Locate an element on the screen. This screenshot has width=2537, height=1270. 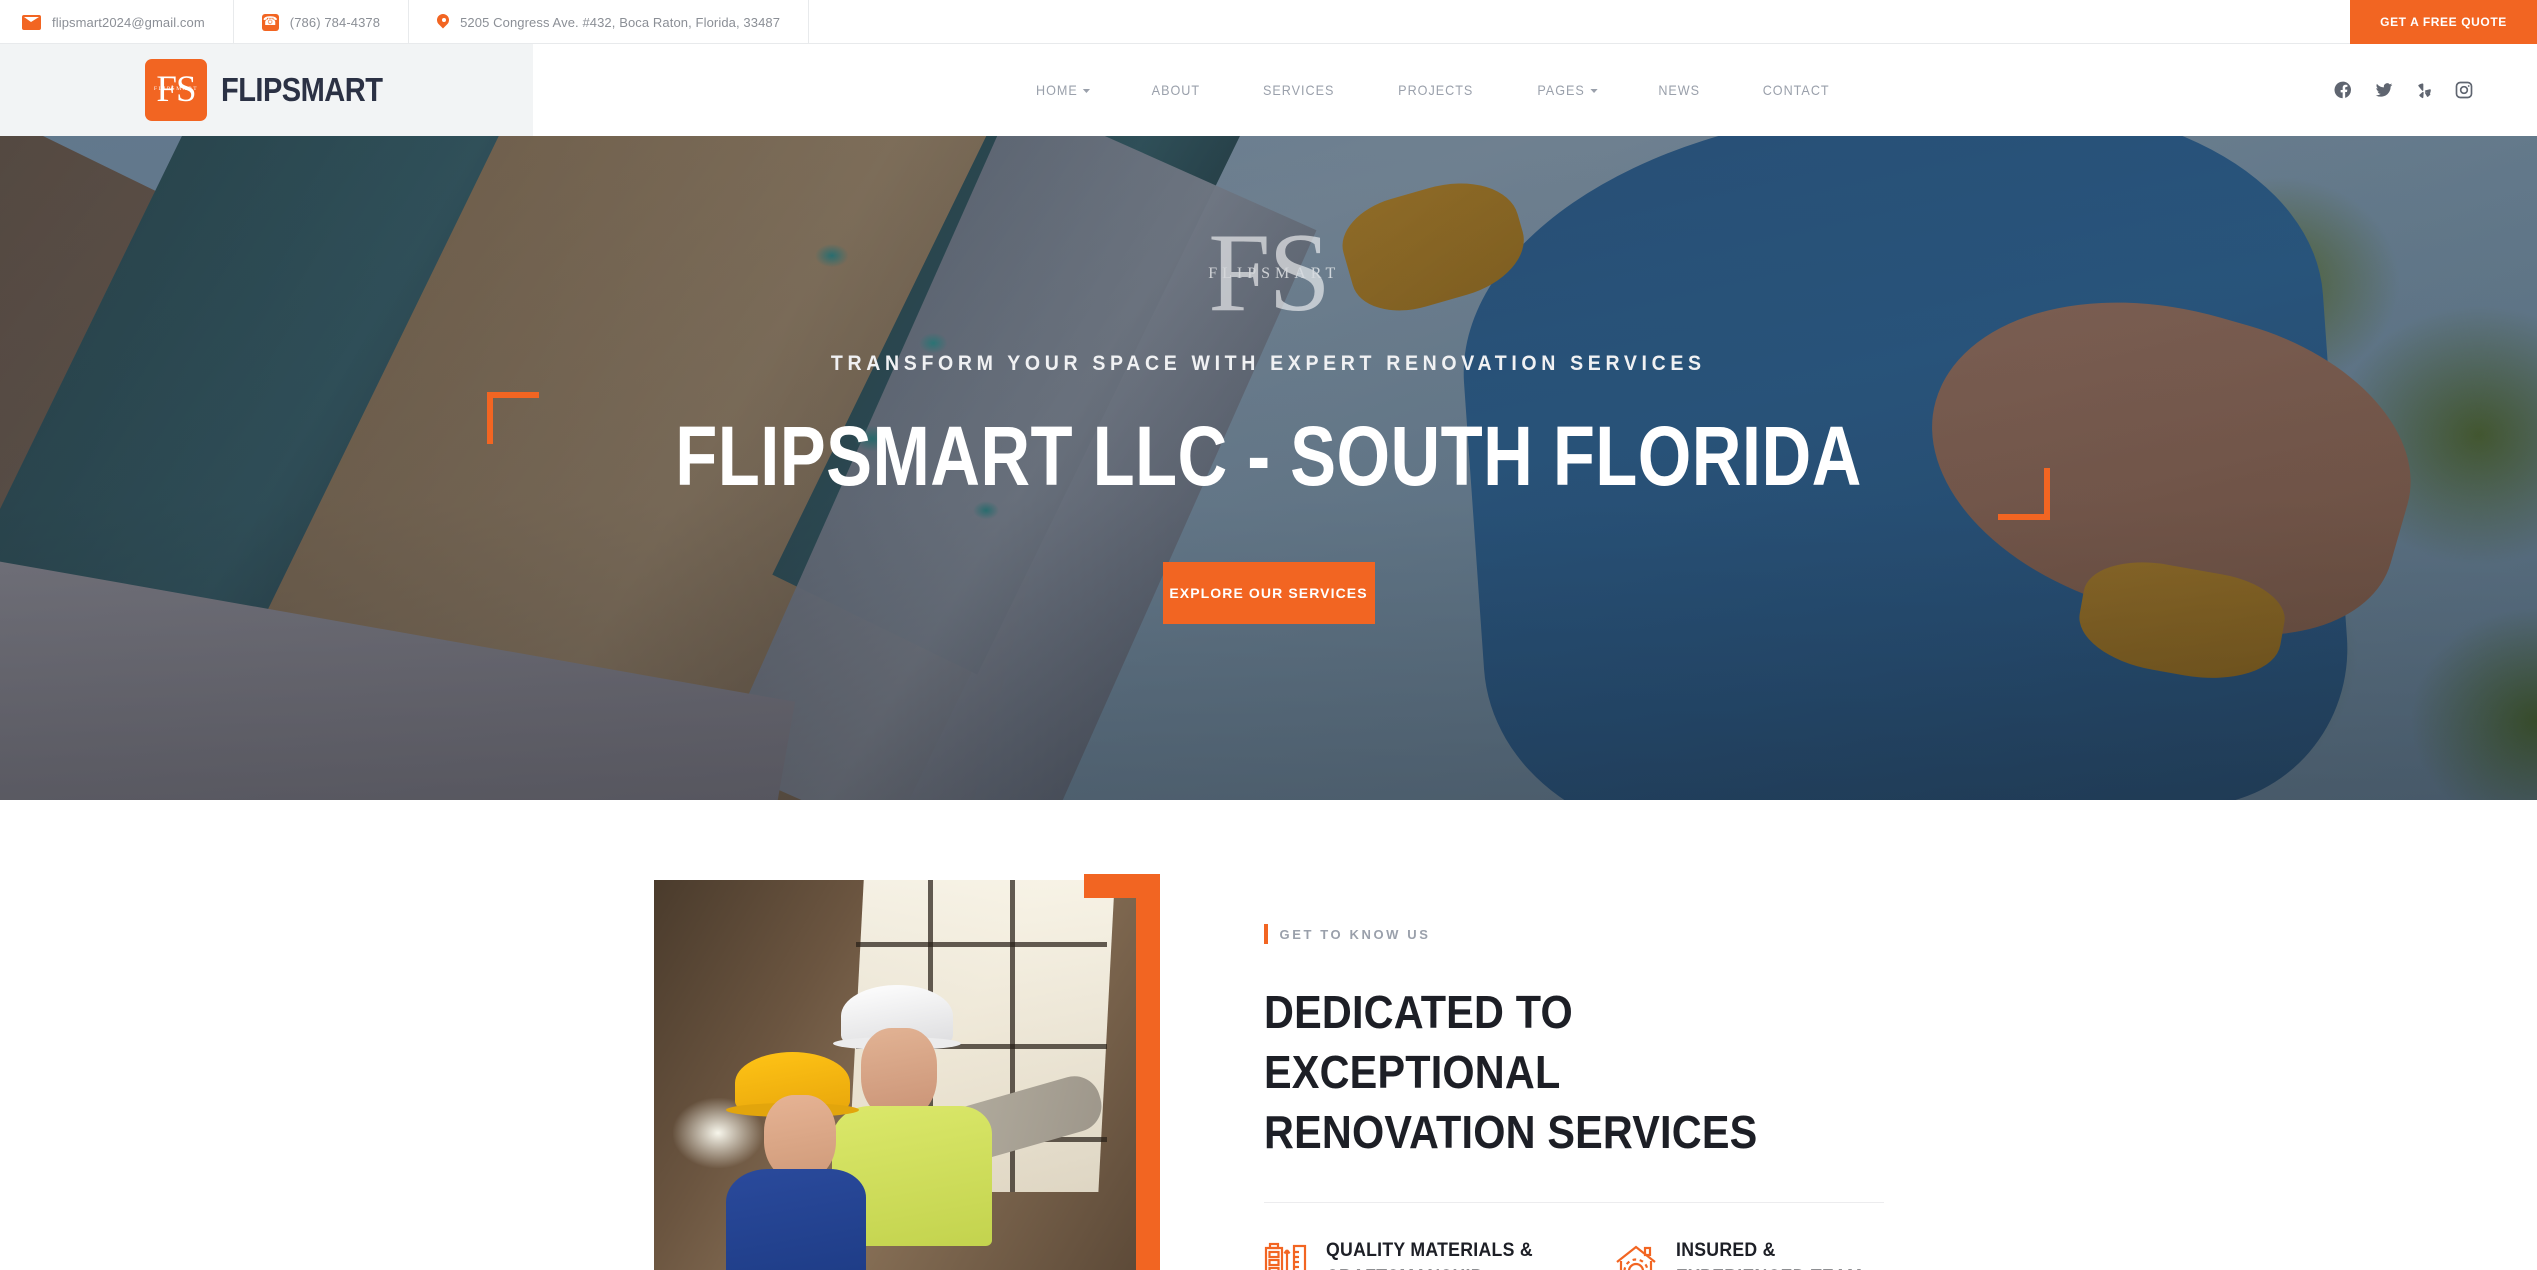
about-media is located at coordinates (920, 1072).